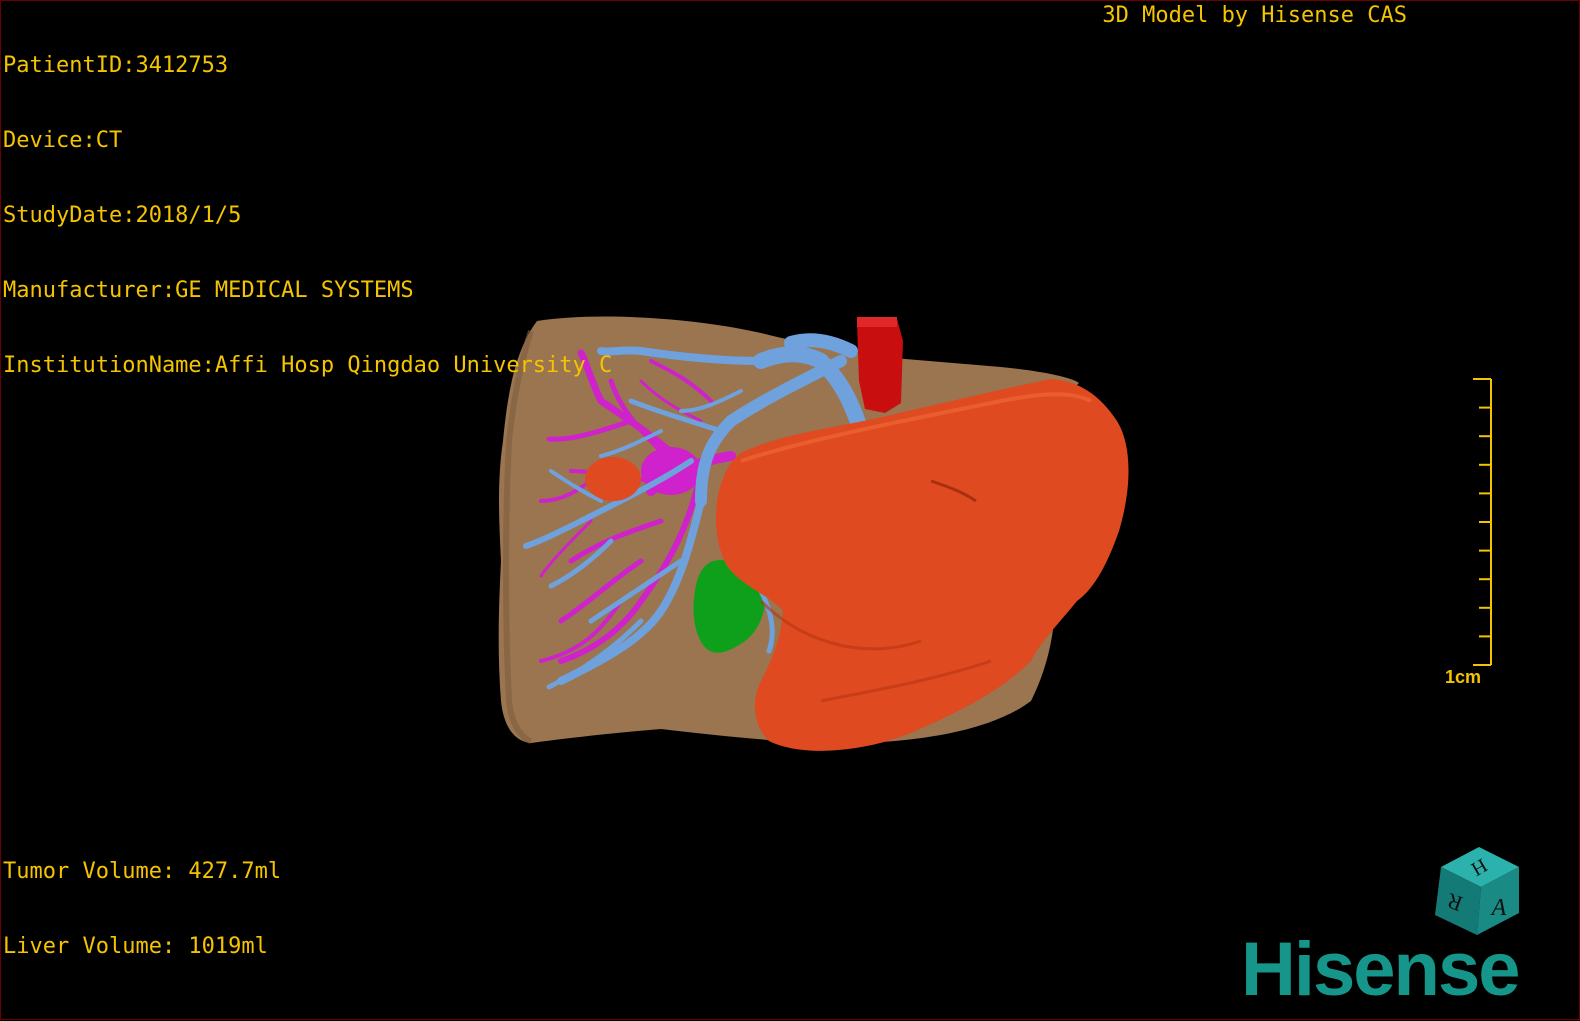  Describe the element at coordinates (135, 946) in the screenshot. I see `liver-volume: Liver Volume: 1019ml` at that location.